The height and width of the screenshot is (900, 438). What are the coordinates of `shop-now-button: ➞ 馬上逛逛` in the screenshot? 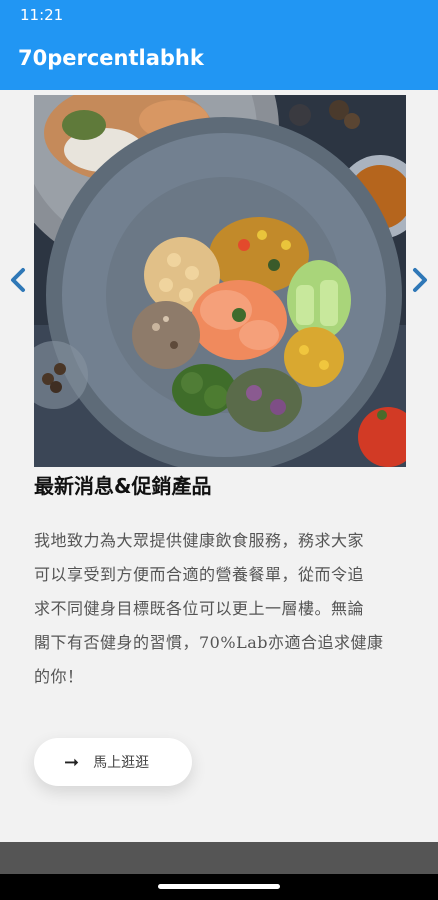 It's located at (113, 762).